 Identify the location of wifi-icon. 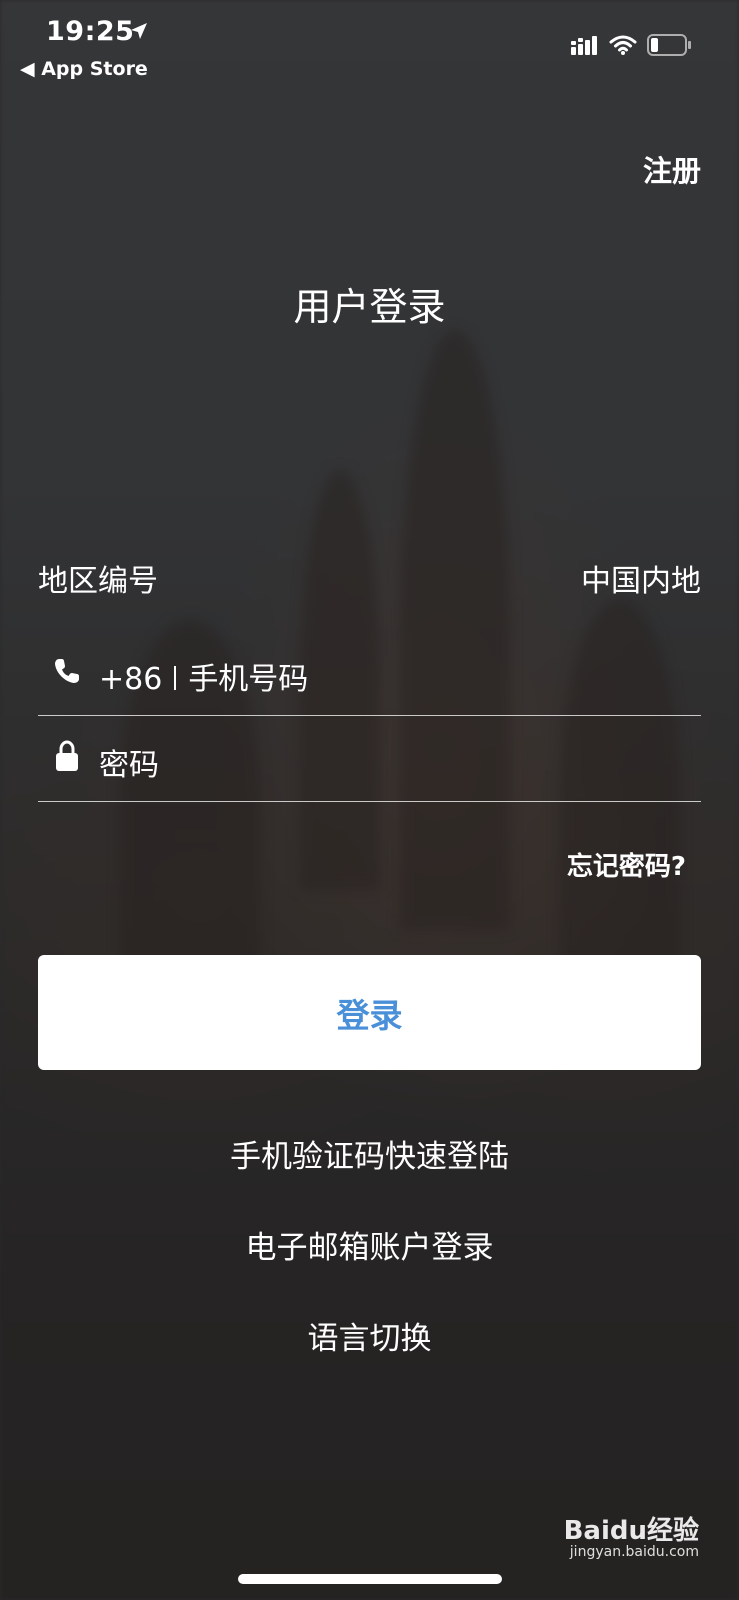
(623, 47).